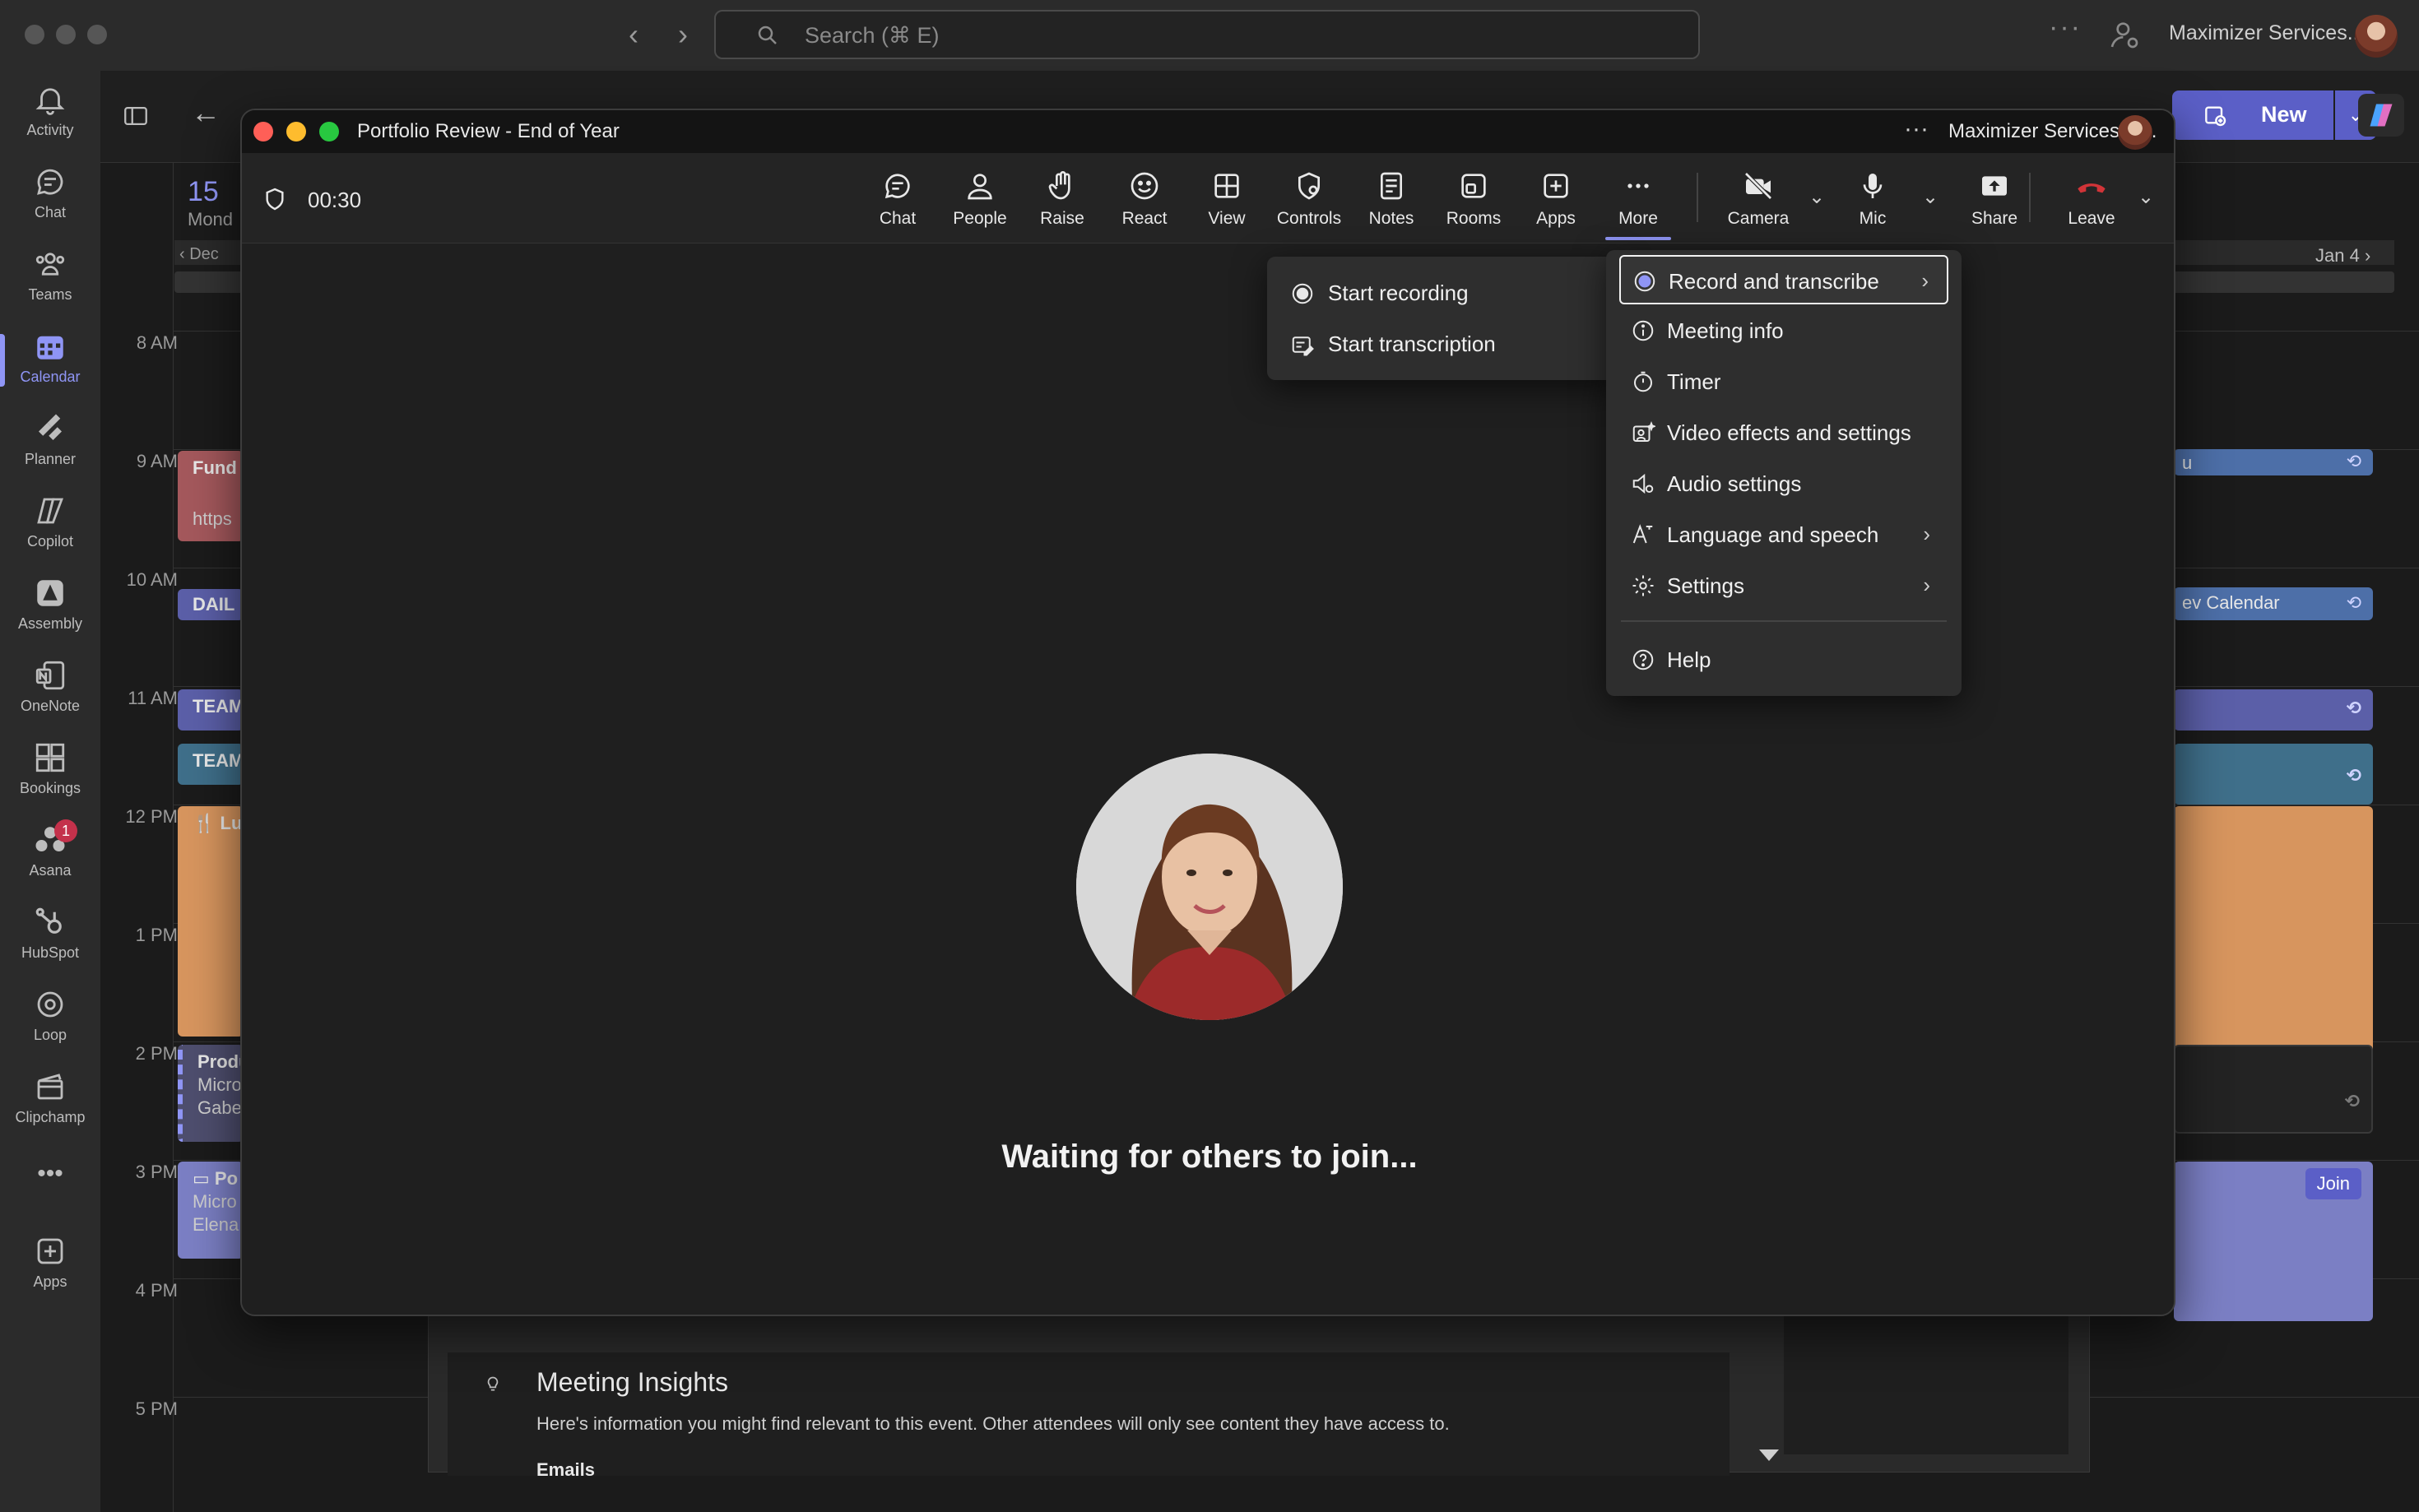 This screenshot has width=2419, height=1512. Describe the element at coordinates (211, 1210) in the screenshot. I see `calendar-event: ▭ Po Micro Elena` at that location.